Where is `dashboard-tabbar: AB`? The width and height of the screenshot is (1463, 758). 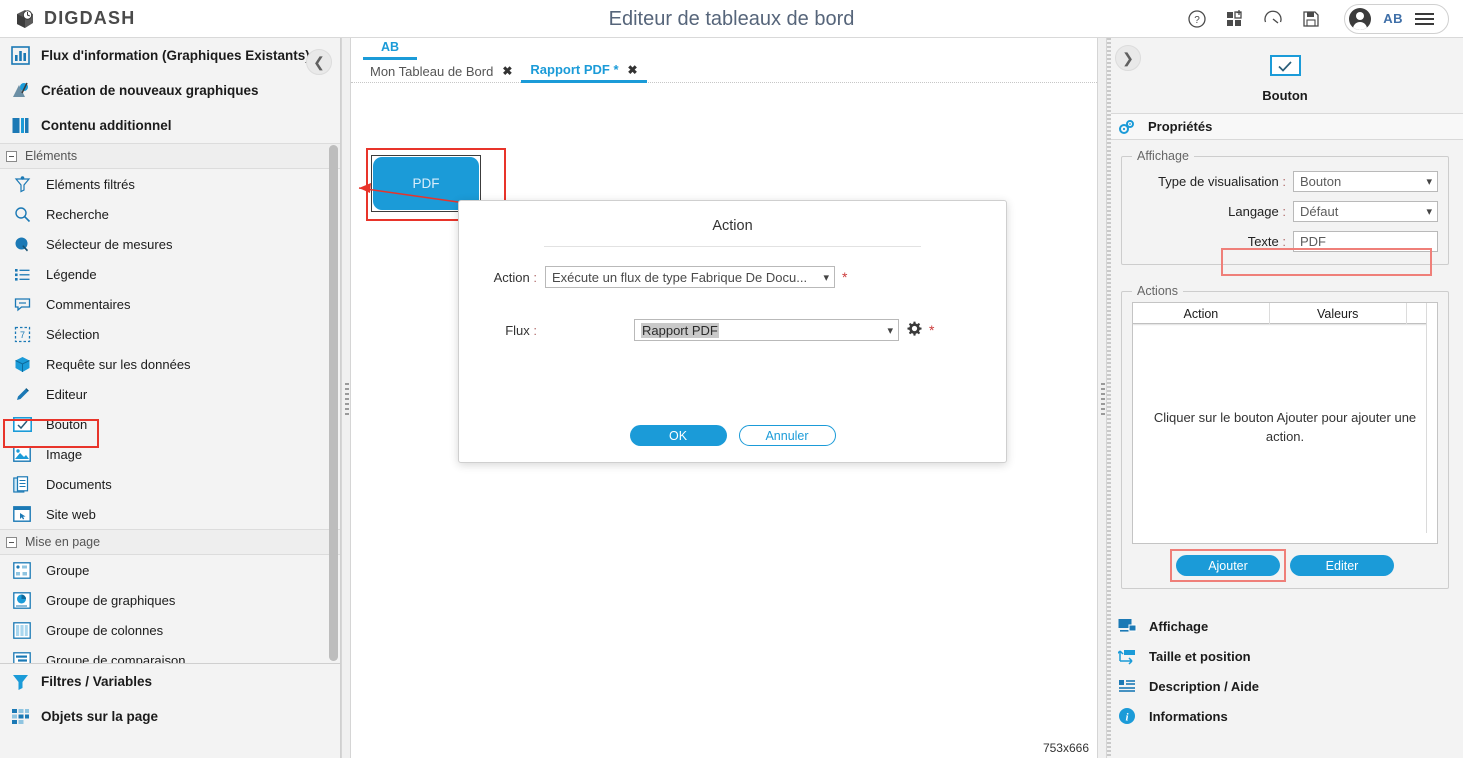
dashboard-tabbar: AB is located at coordinates (724, 49).